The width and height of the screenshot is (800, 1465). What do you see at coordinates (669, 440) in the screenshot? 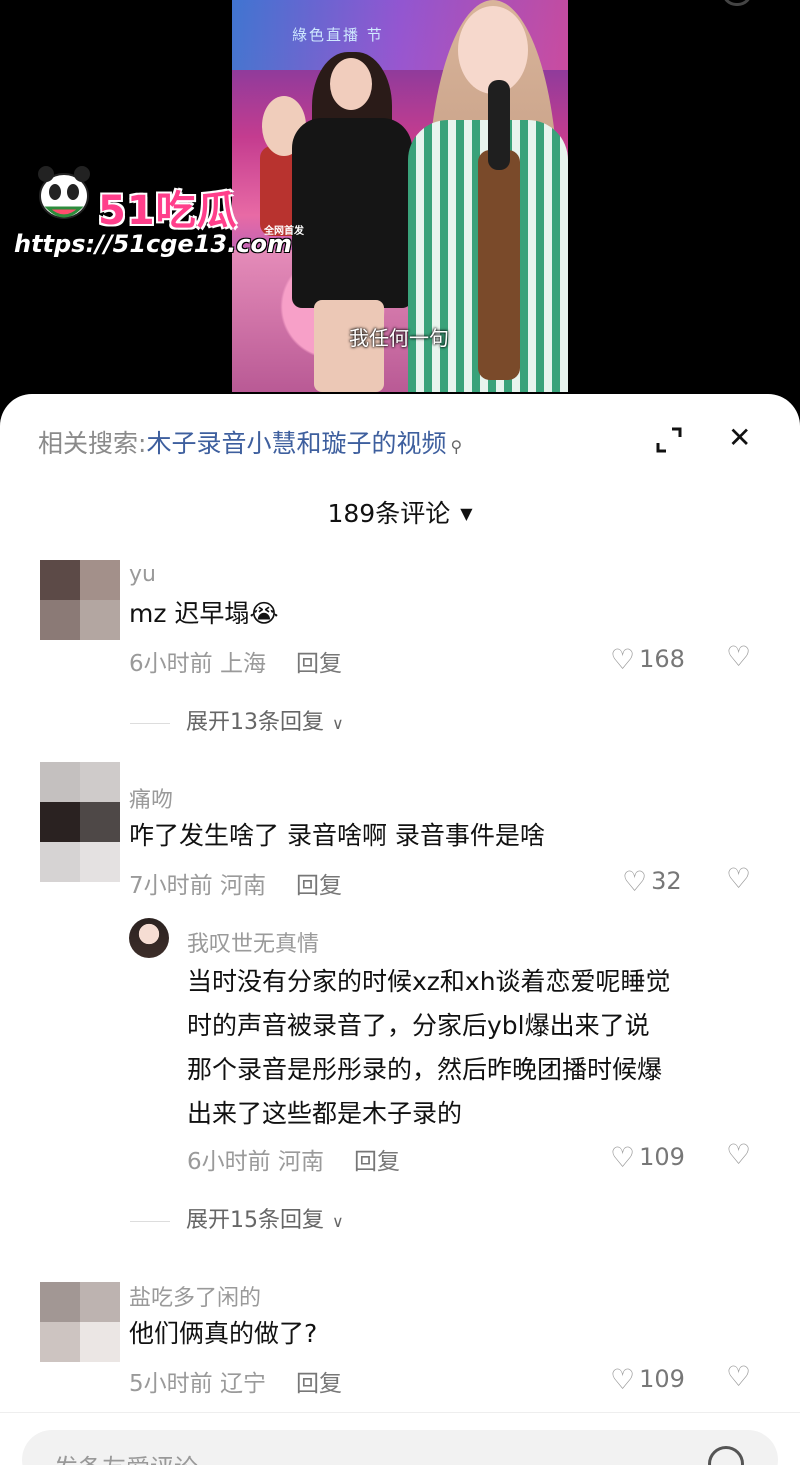
I see `expand-icon` at bounding box center [669, 440].